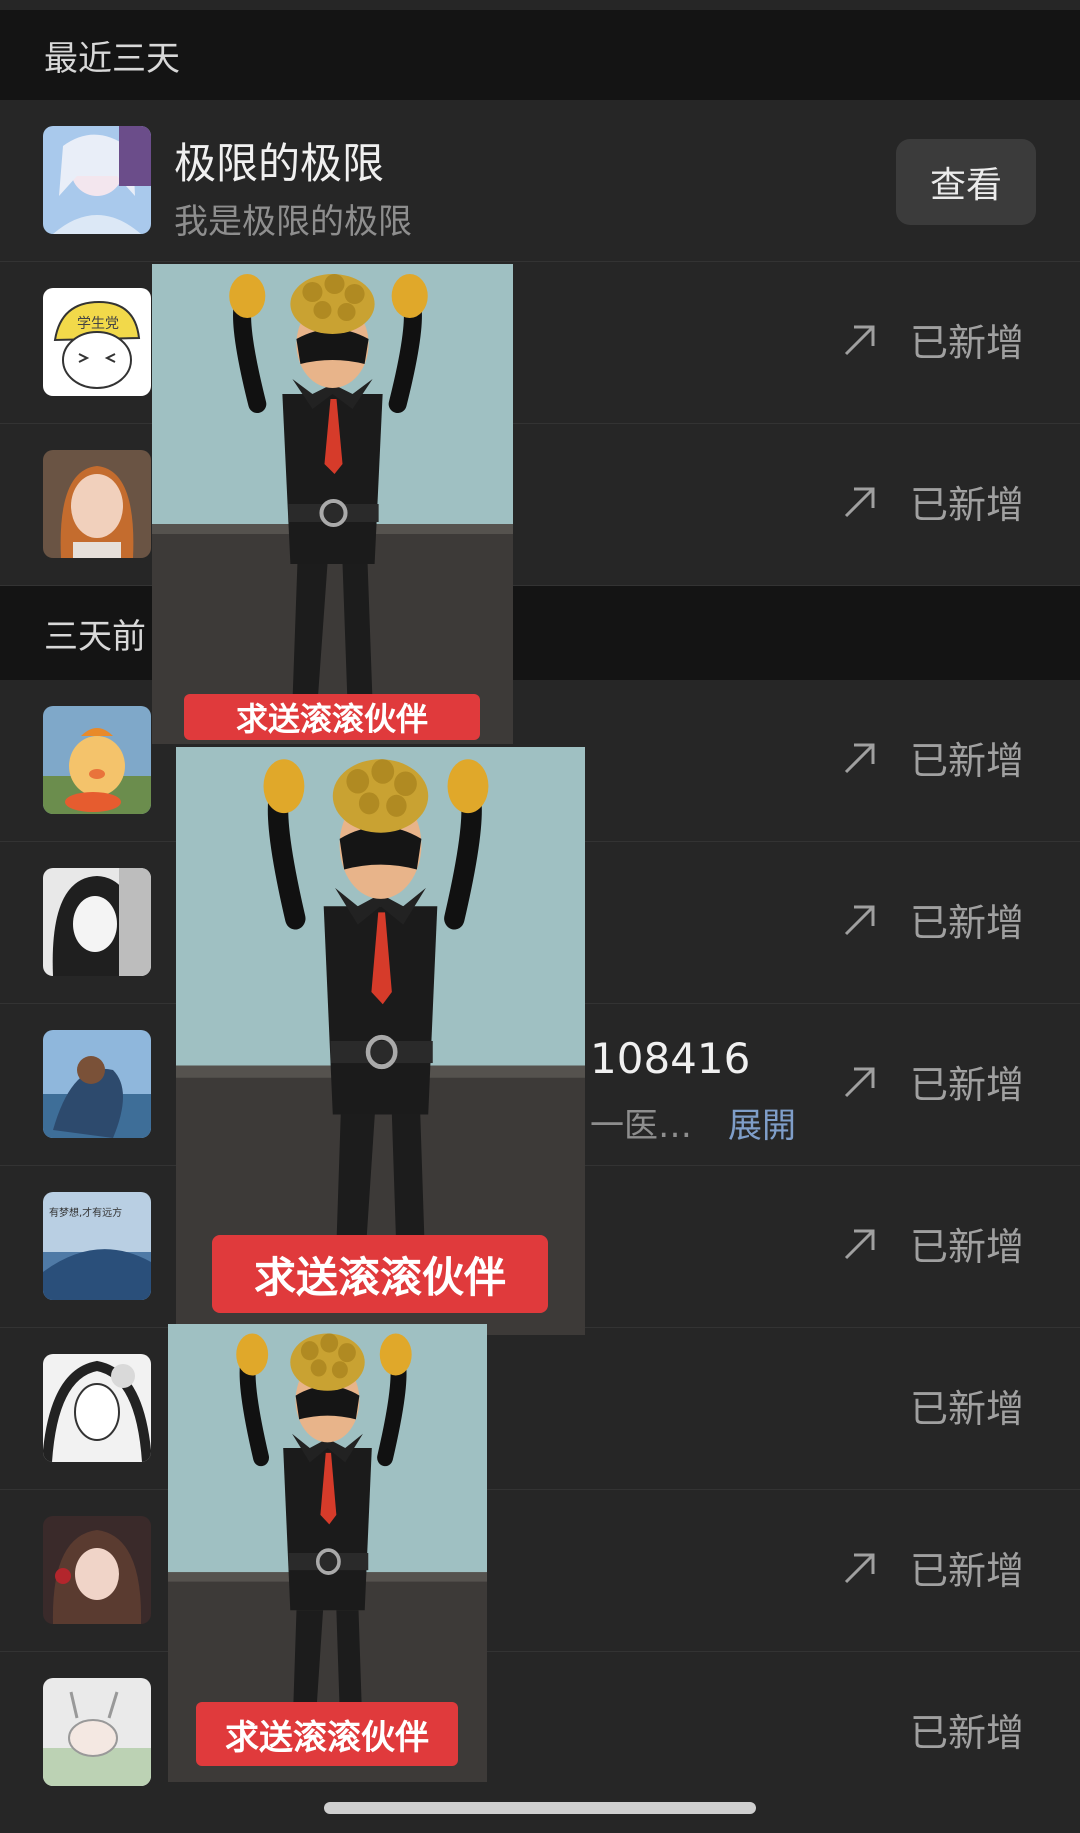 The height and width of the screenshot is (1833, 1080). Describe the element at coordinates (540, 55) in the screenshot. I see `section-header-recent: 最近三天` at that location.